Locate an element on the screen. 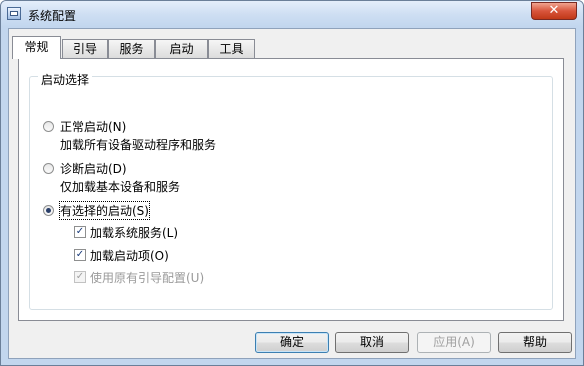 The width and height of the screenshot is (584, 366). apply-button-label: 应用(A) is located at coordinates (454, 342).